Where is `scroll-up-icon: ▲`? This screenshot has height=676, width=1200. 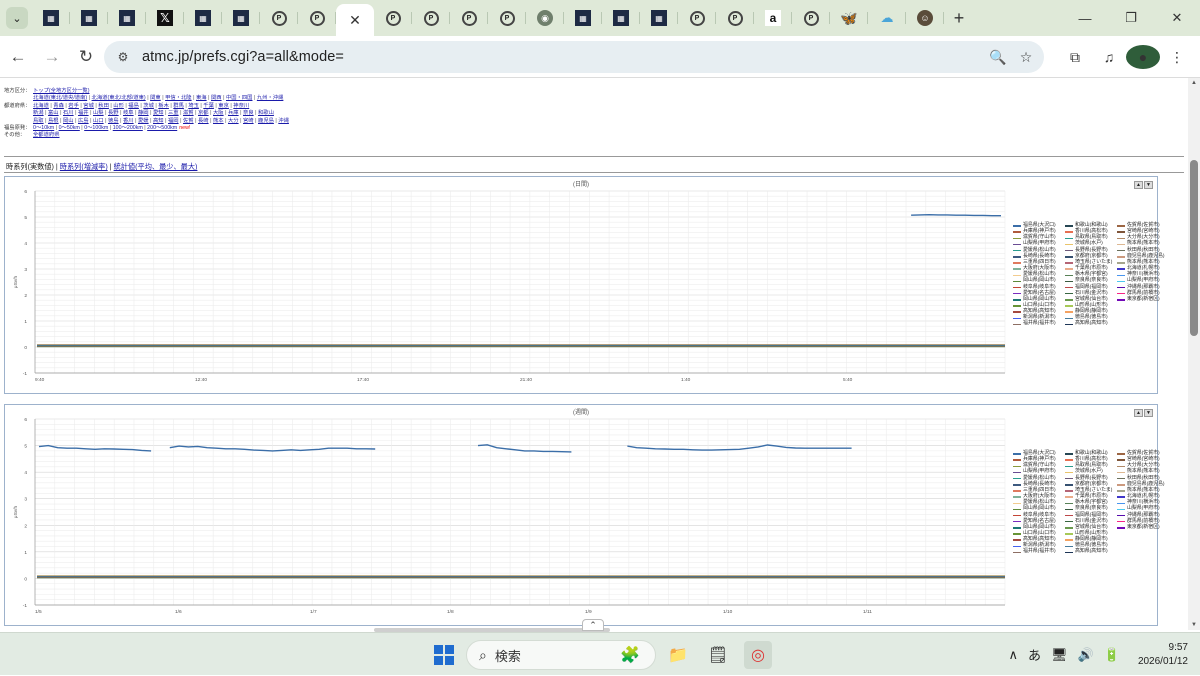 scroll-up-icon: ▲ is located at coordinates (1194, 83).